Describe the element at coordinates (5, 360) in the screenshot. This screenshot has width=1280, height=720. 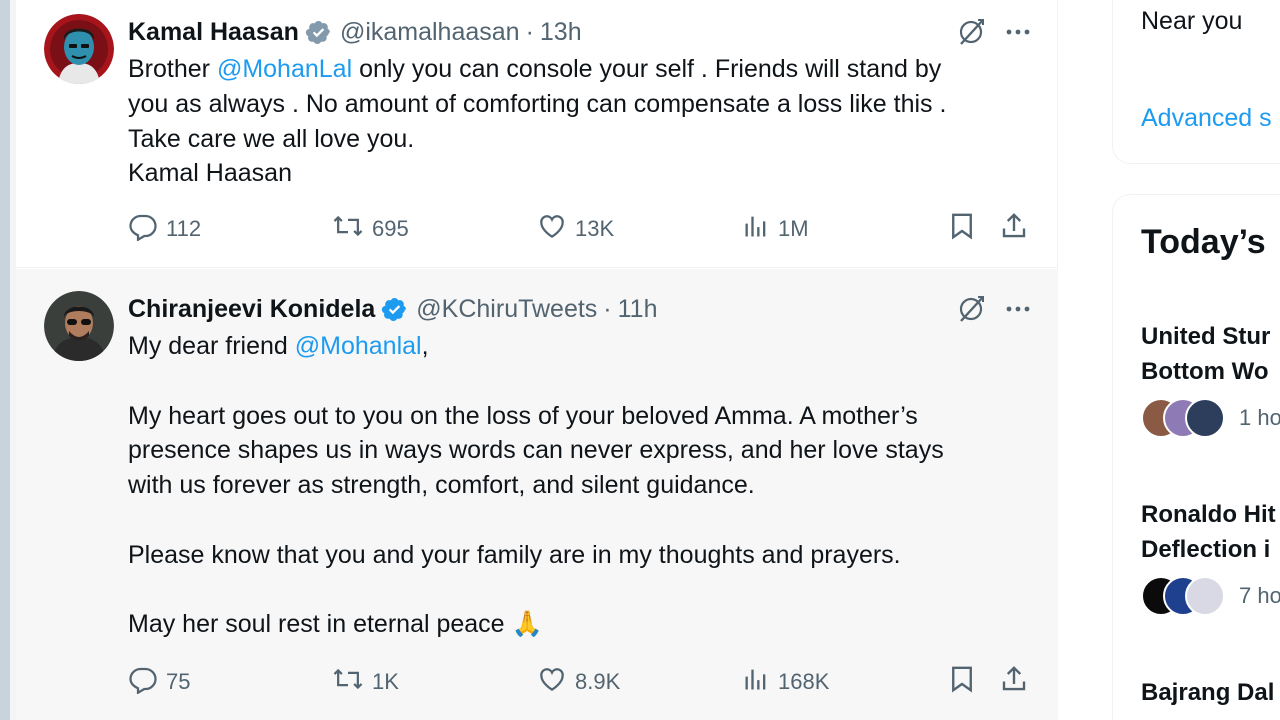
I see `left-edge-strip` at that location.